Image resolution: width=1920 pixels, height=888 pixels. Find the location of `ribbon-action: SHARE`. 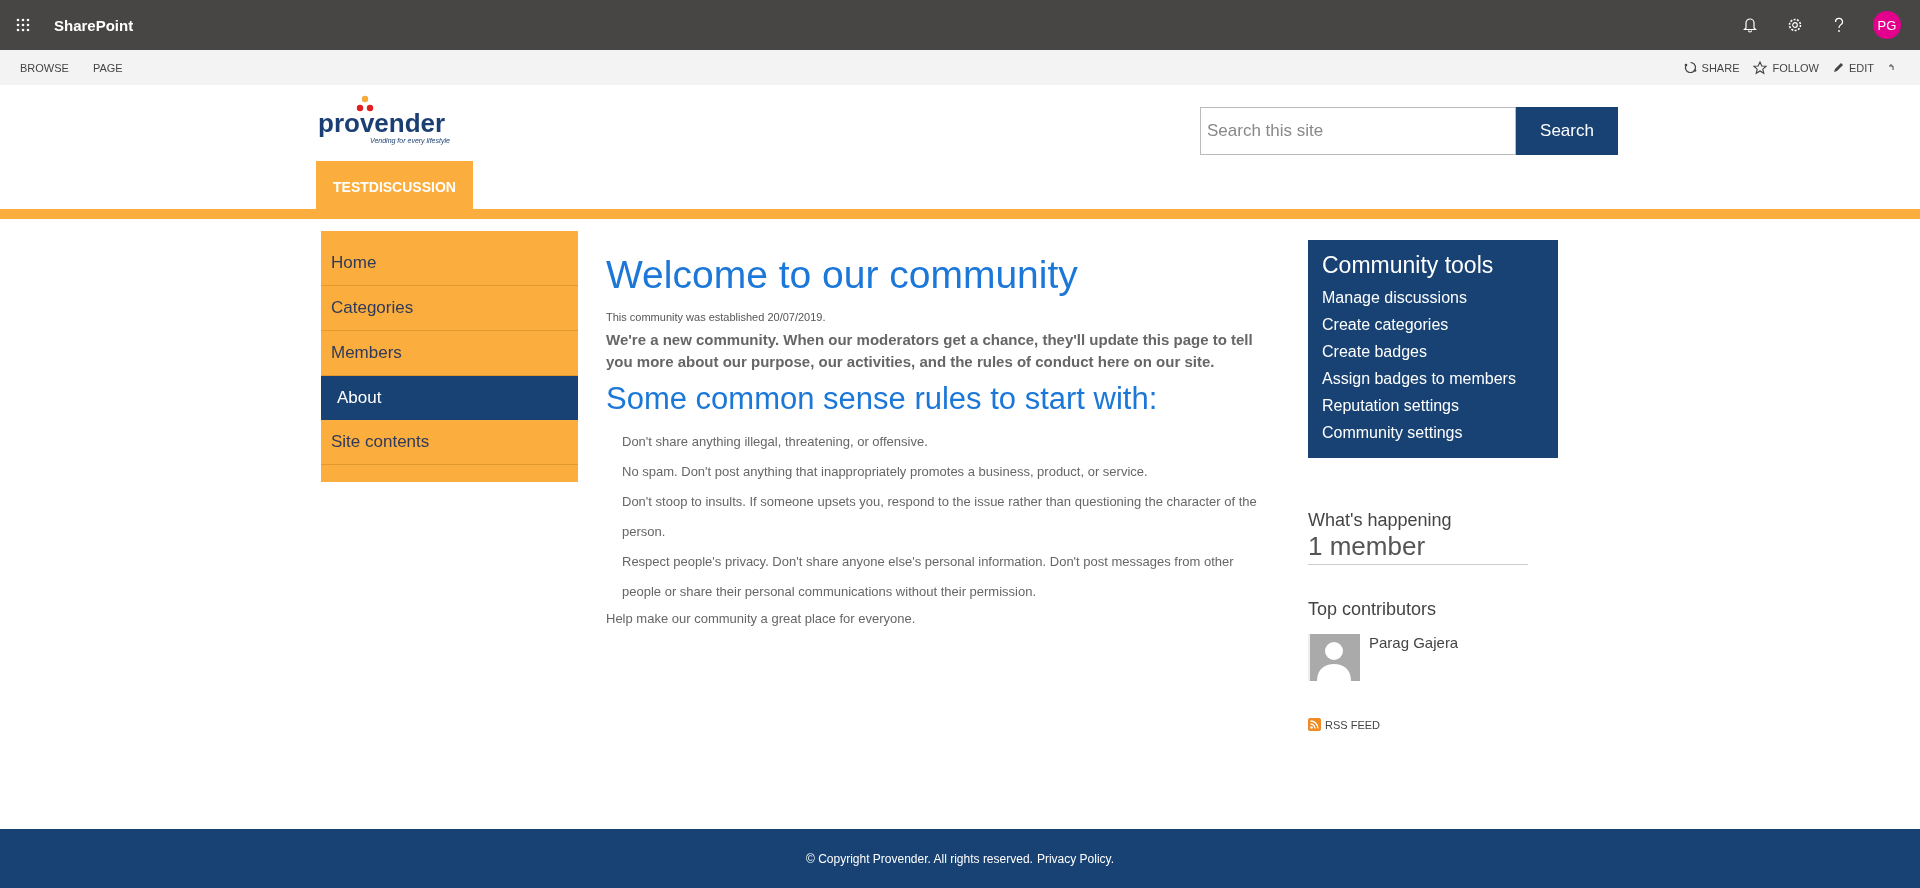

ribbon-action: SHARE is located at coordinates (1720, 67).